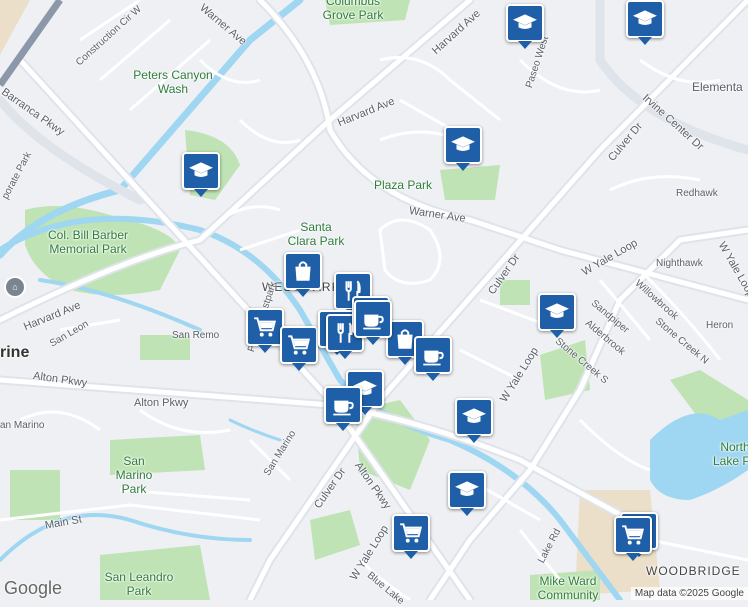  I want to click on street-label-san-marino-left: an Marino, so click(22, 425).